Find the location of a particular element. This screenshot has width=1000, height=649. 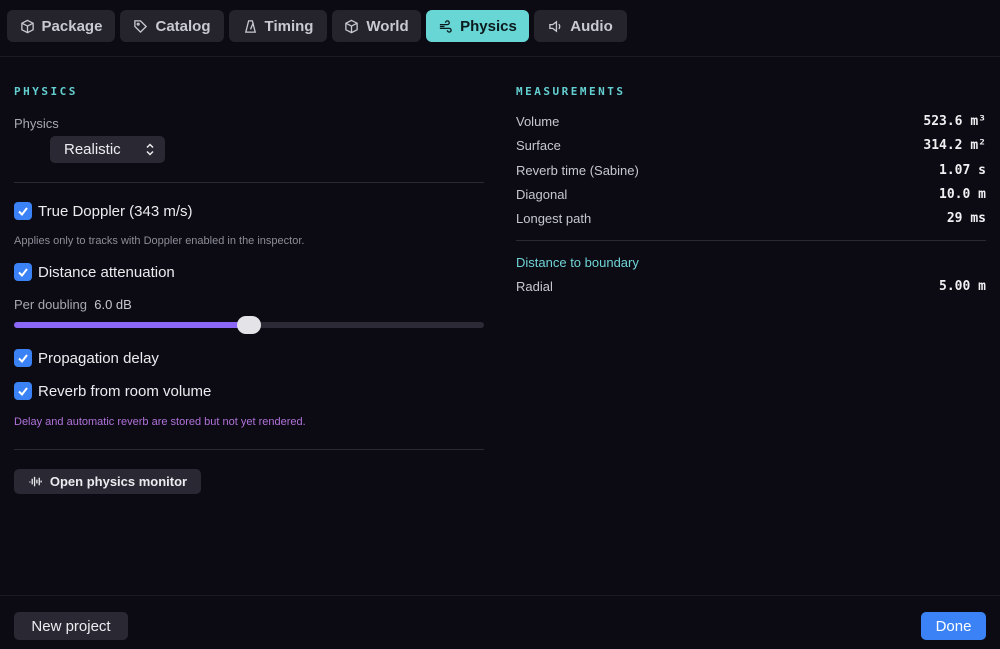

new-project-button: New project is located at coordinates (71, 626).